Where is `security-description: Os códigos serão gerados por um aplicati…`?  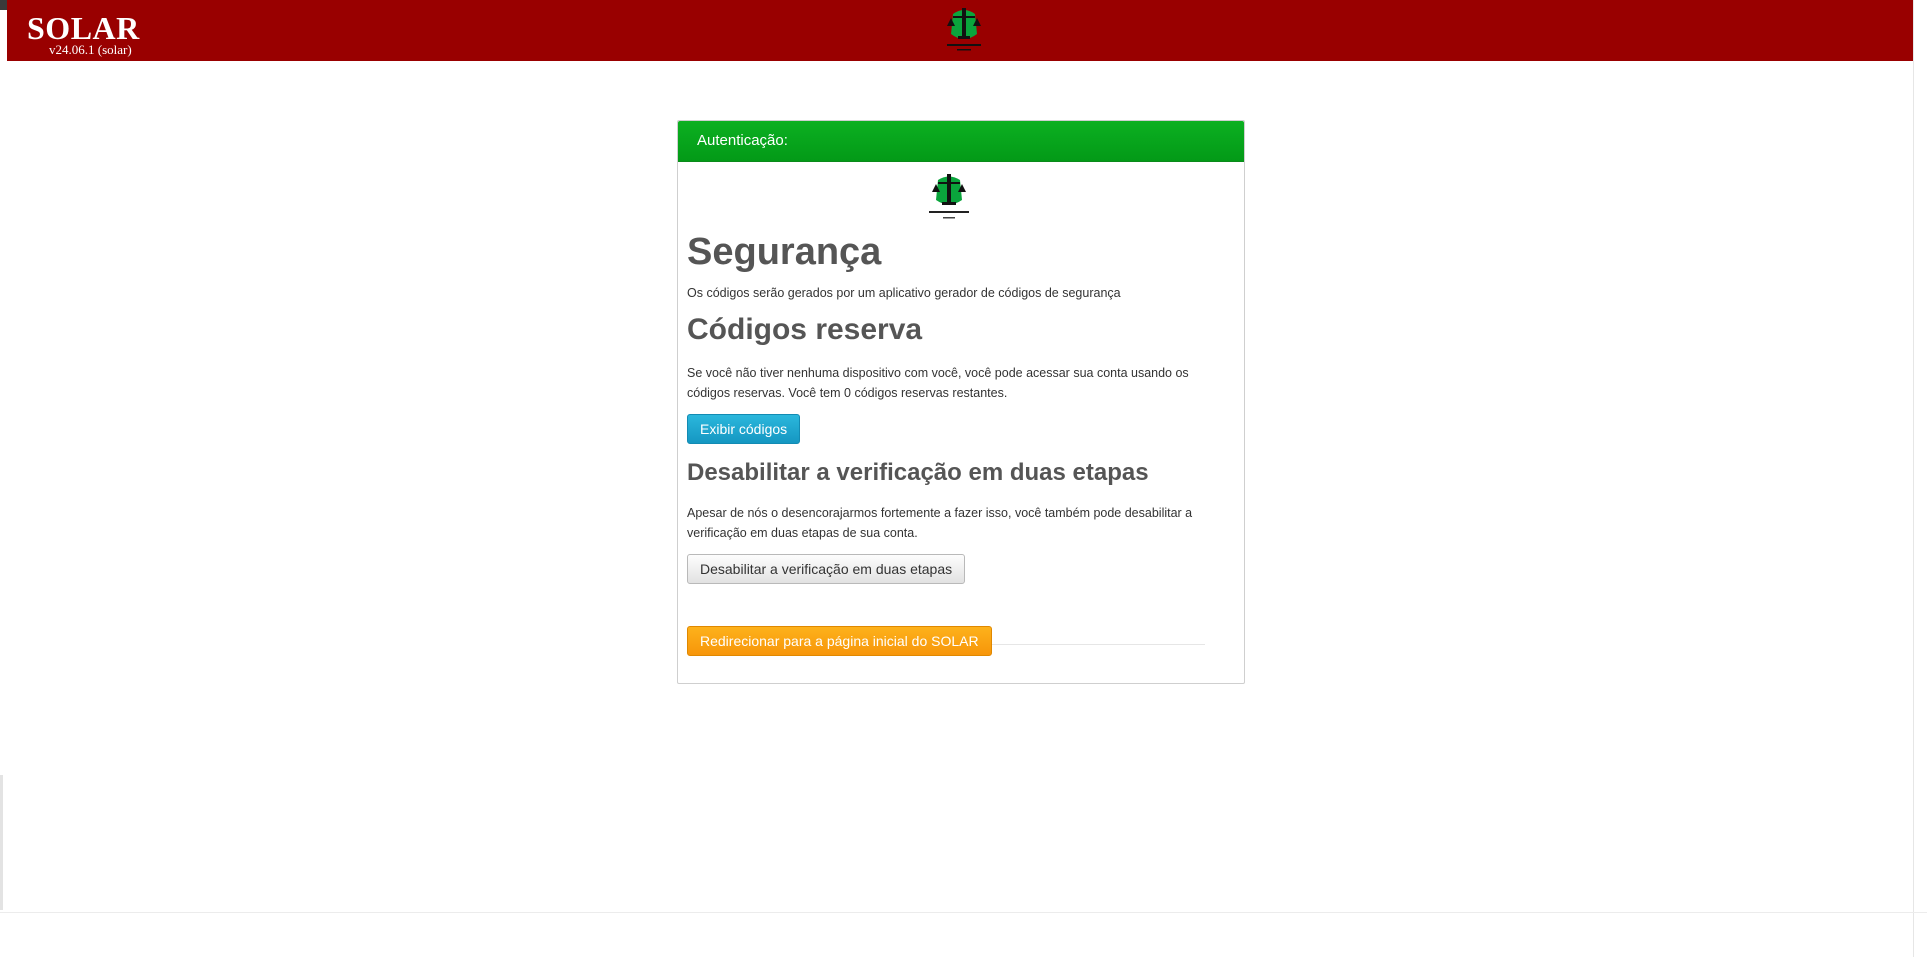
security-description: Os códigos serão gerados por um aplicati… is located at coordinates (904, 293).